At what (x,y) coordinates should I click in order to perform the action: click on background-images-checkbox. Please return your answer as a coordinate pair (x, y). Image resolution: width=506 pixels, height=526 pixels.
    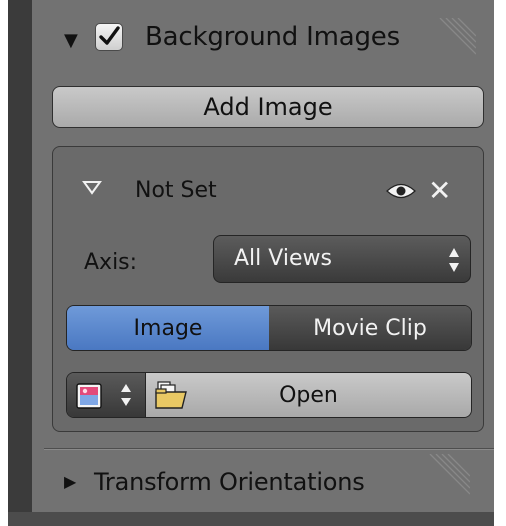
    Looking at the image, I should click on (109, 37).